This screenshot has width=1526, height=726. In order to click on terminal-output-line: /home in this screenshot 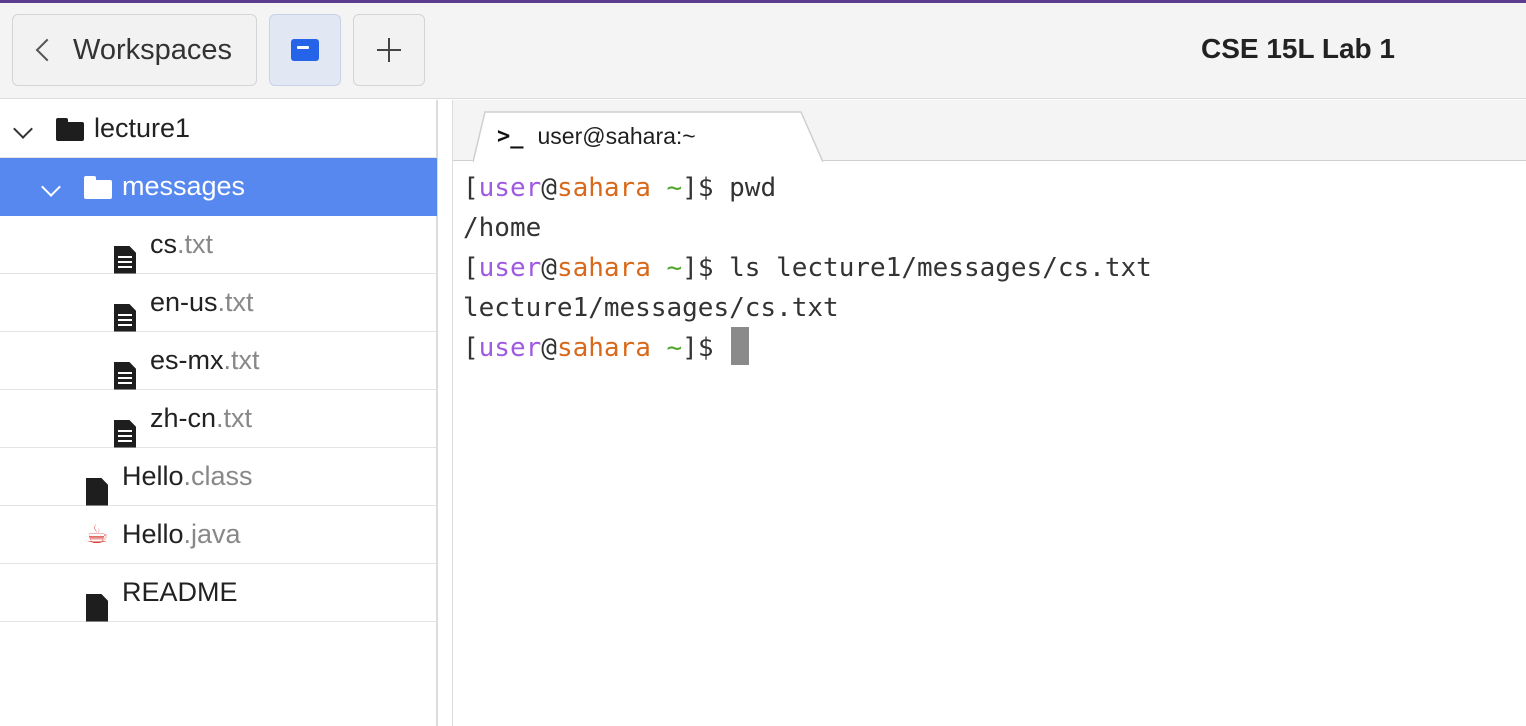, I will do `click(502, 228)`.